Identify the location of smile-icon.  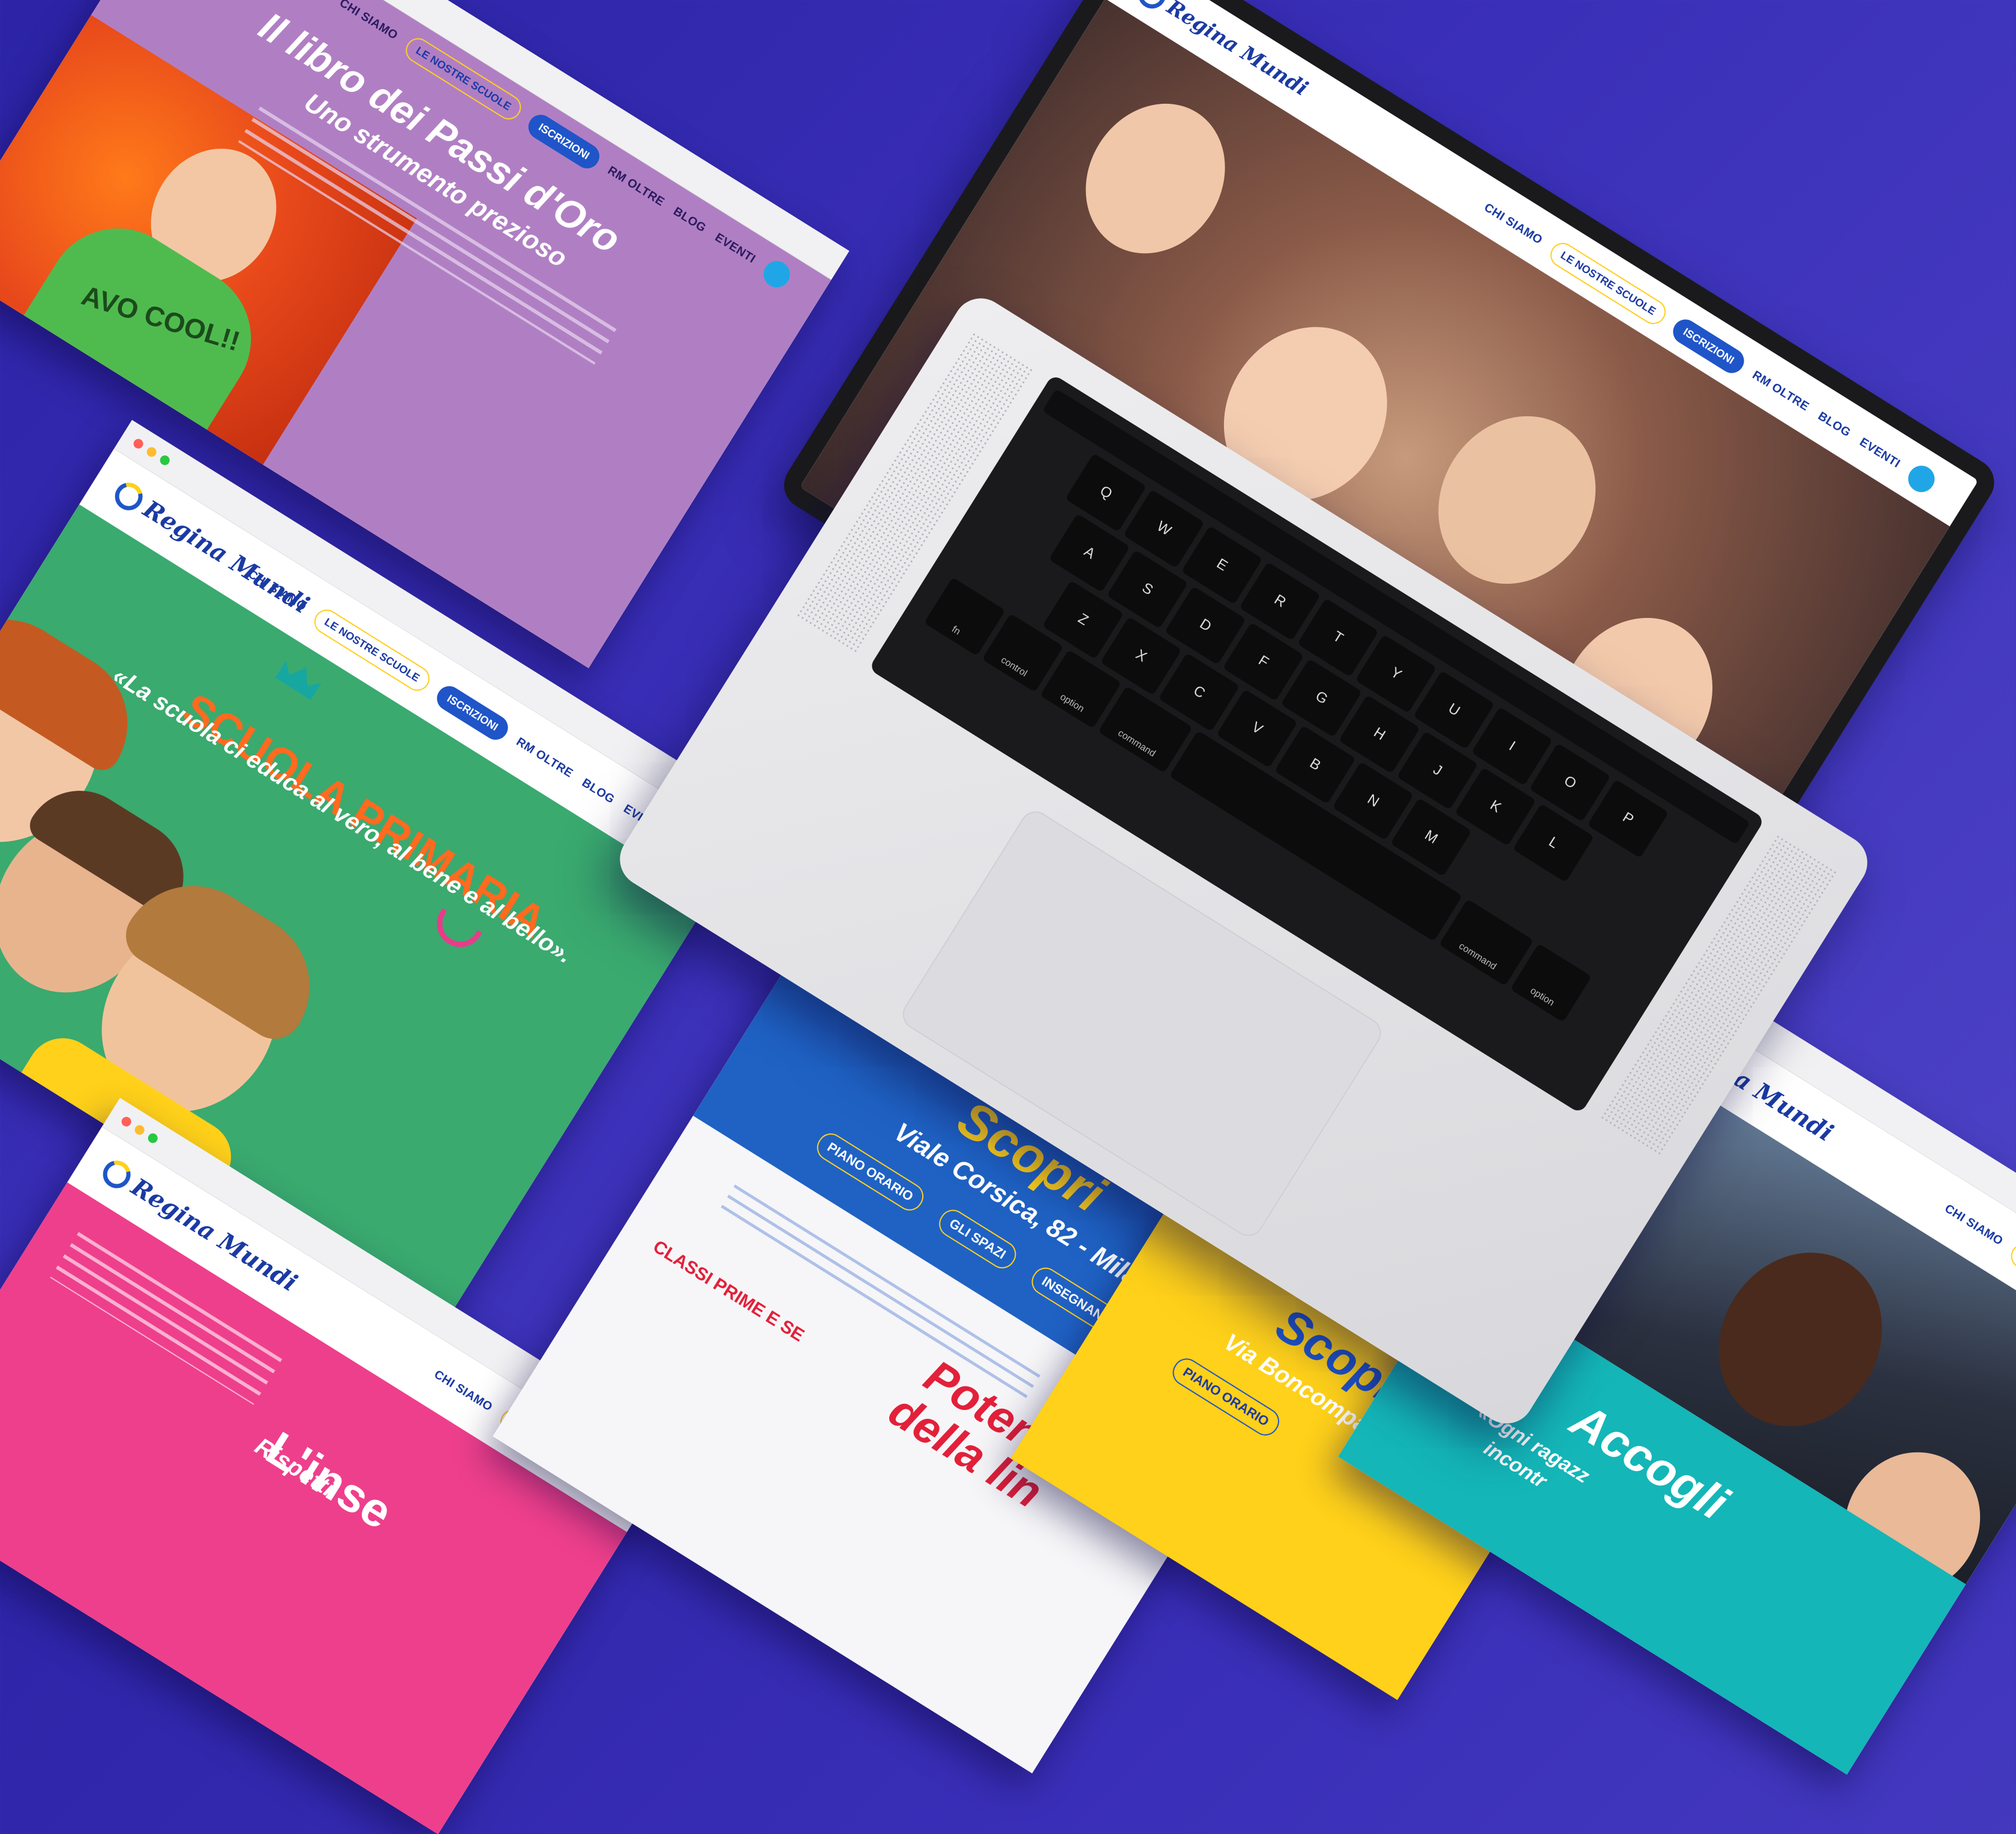
(455, 932).